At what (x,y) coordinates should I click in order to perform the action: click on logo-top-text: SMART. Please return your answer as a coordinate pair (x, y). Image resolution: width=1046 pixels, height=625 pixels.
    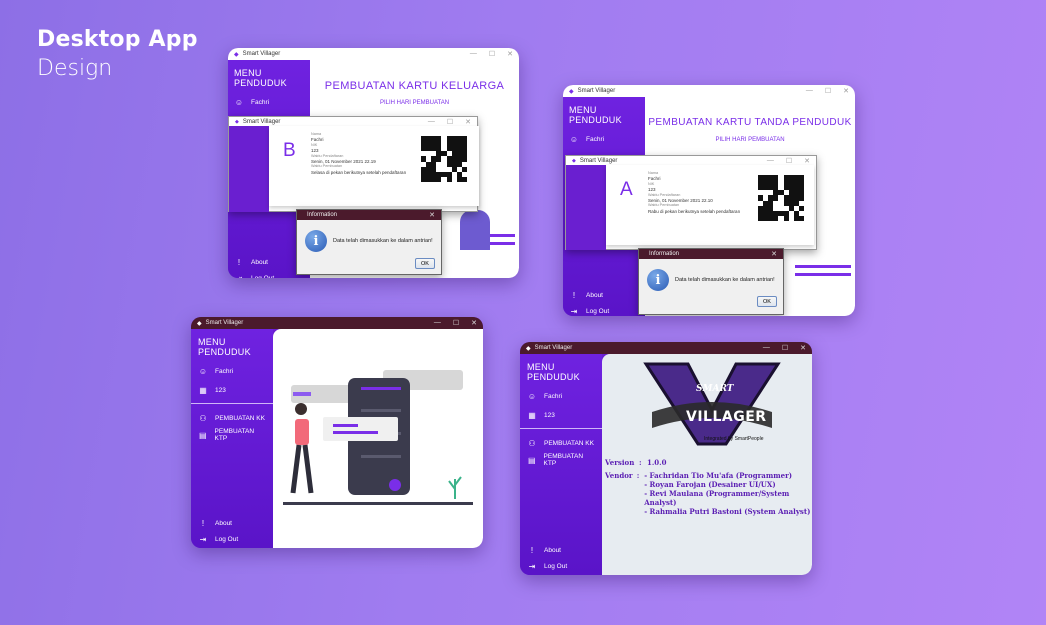
    Looking at the image, I should click on (715, 389).